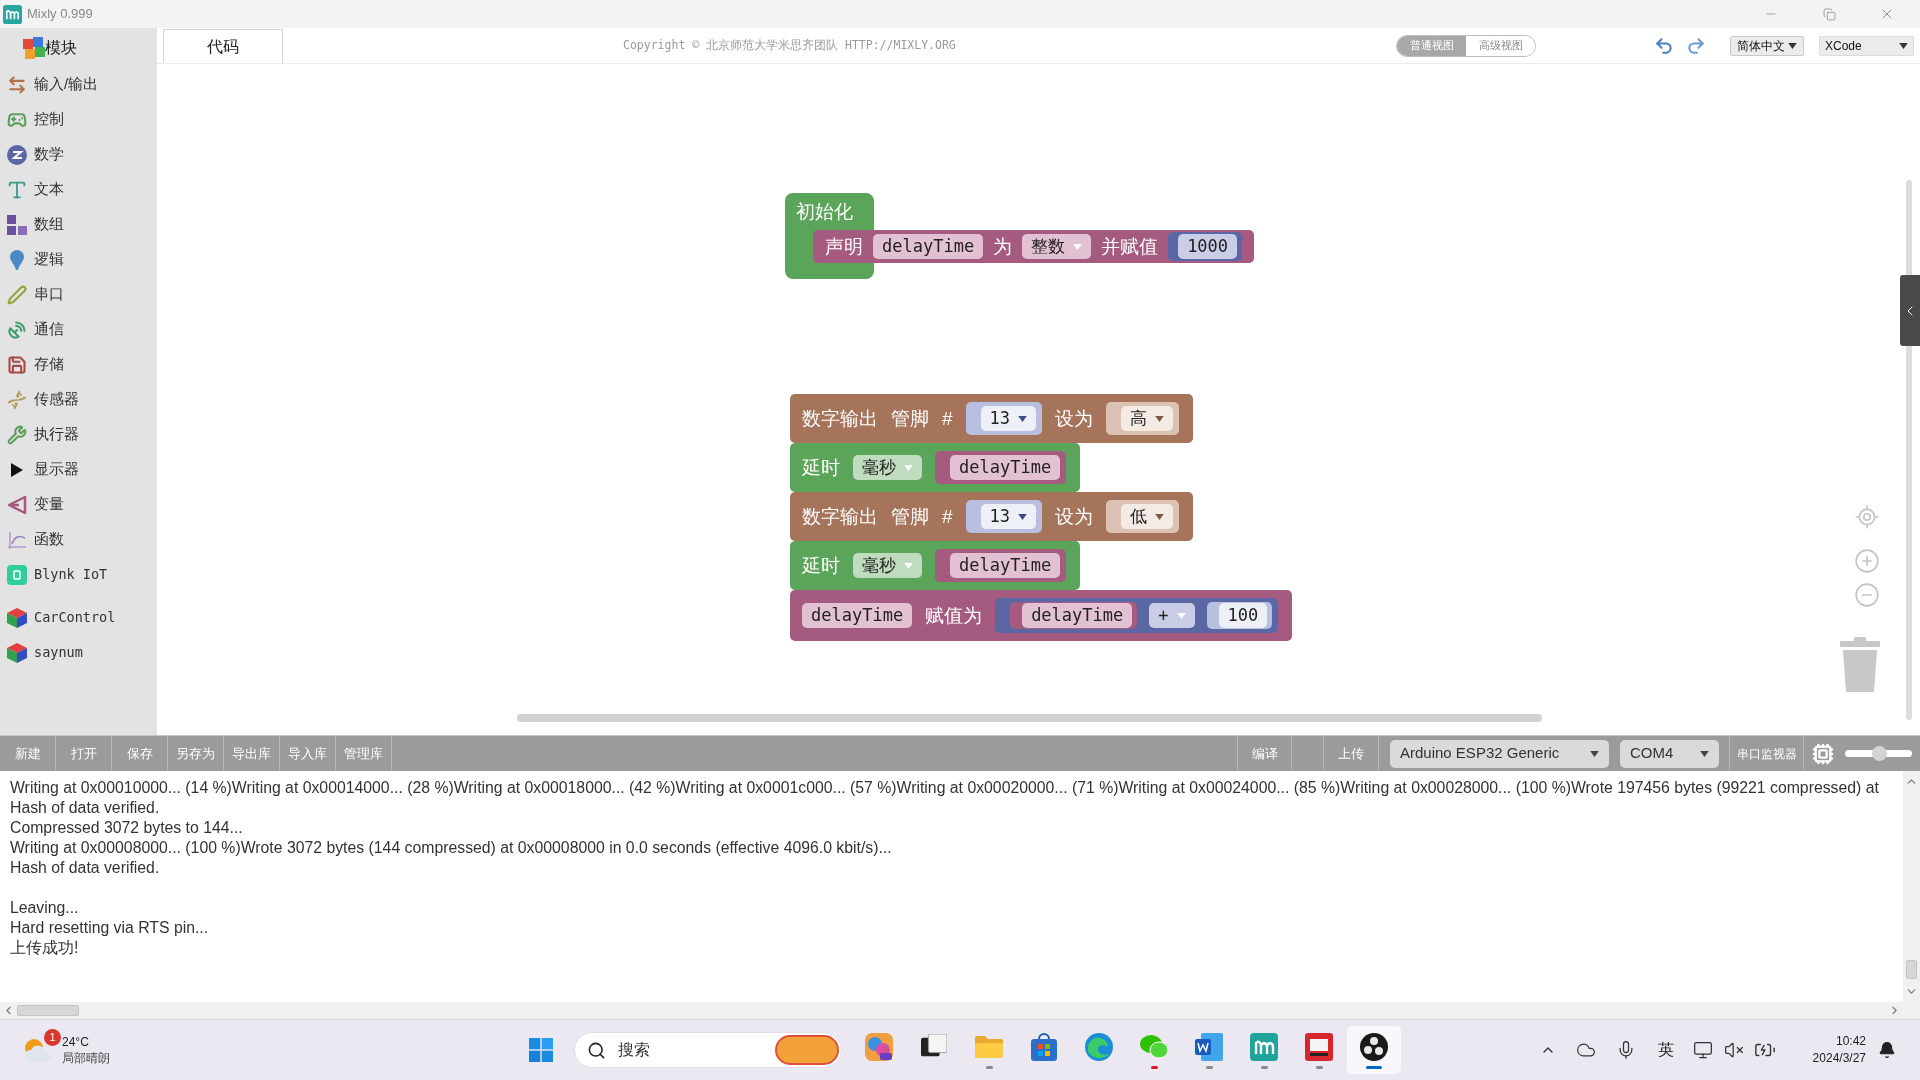 Image resolution: width=1920 pixels, height=1080 pixels. Describe the element at coordinates (78, 364) in the screenshot. I see `sidebar-item: 存储` at that location.